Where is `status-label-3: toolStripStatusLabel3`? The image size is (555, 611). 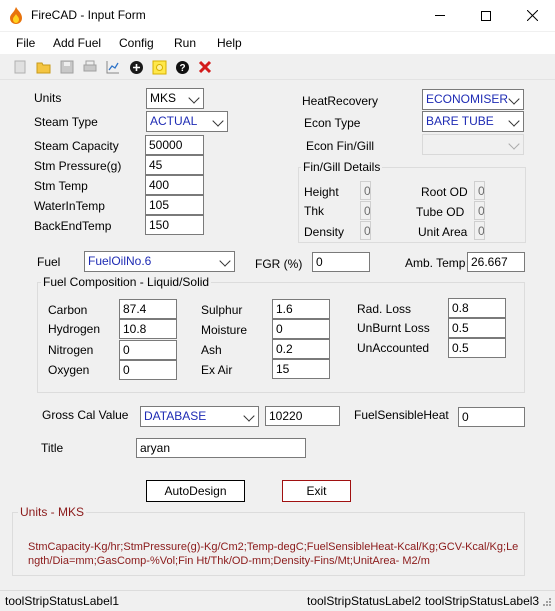
status-label-3: toolStripStatusLabel3 is located at coordinates (482, 601).